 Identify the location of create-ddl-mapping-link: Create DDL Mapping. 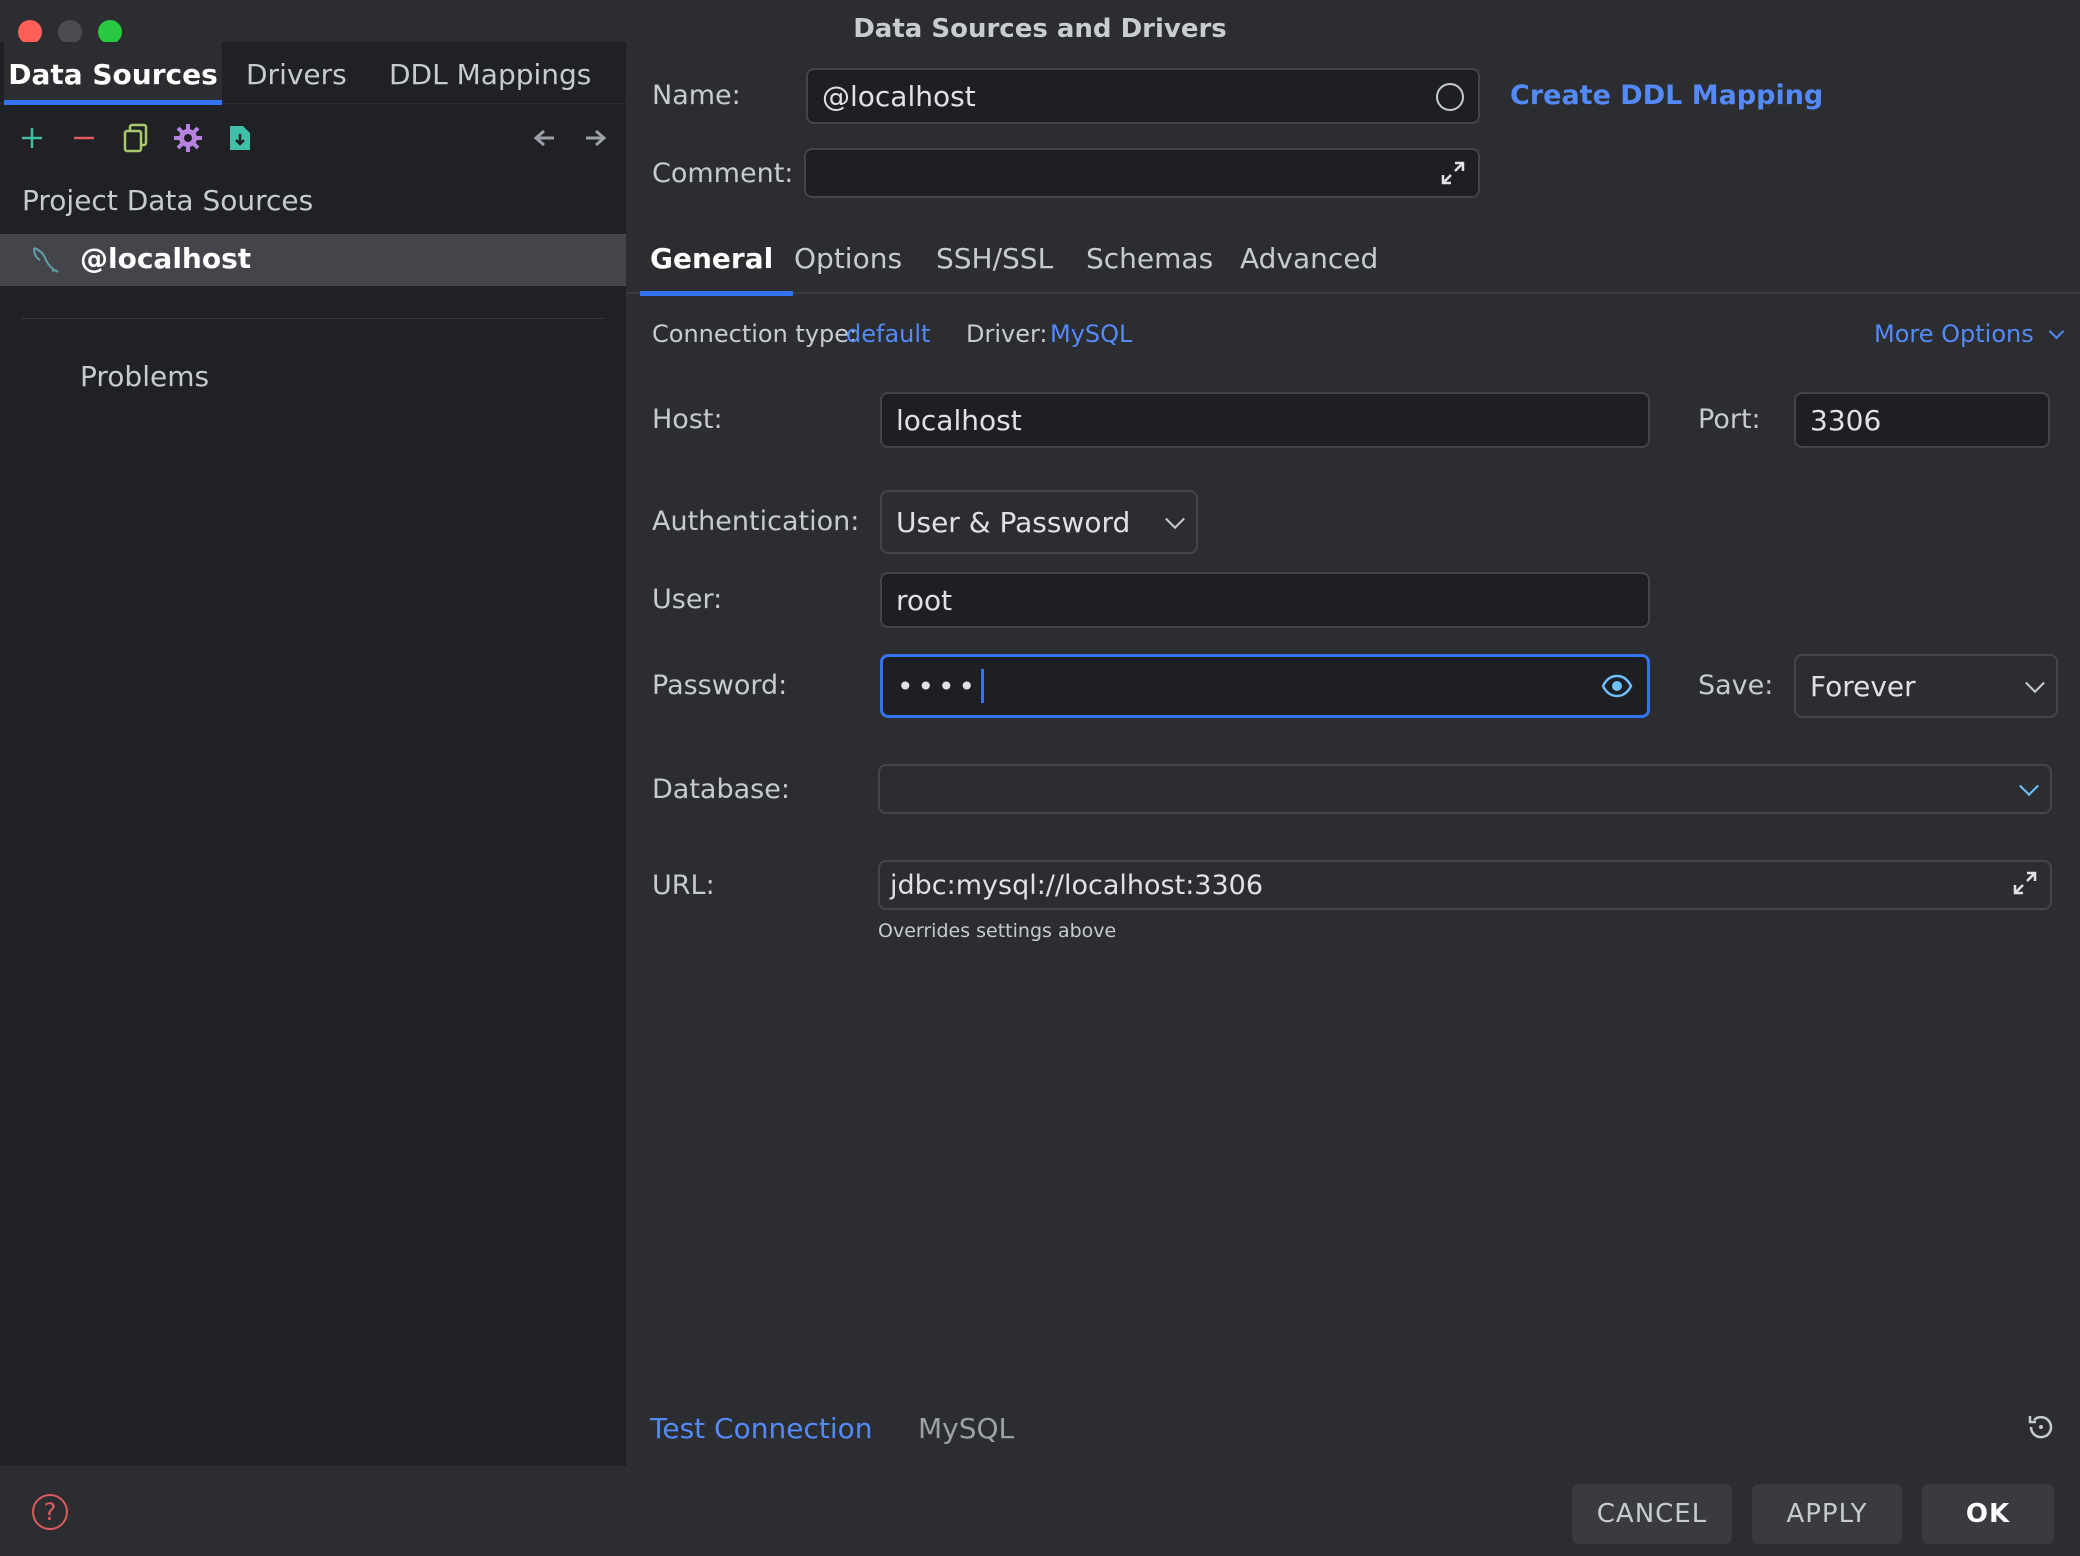
(1666, 95).